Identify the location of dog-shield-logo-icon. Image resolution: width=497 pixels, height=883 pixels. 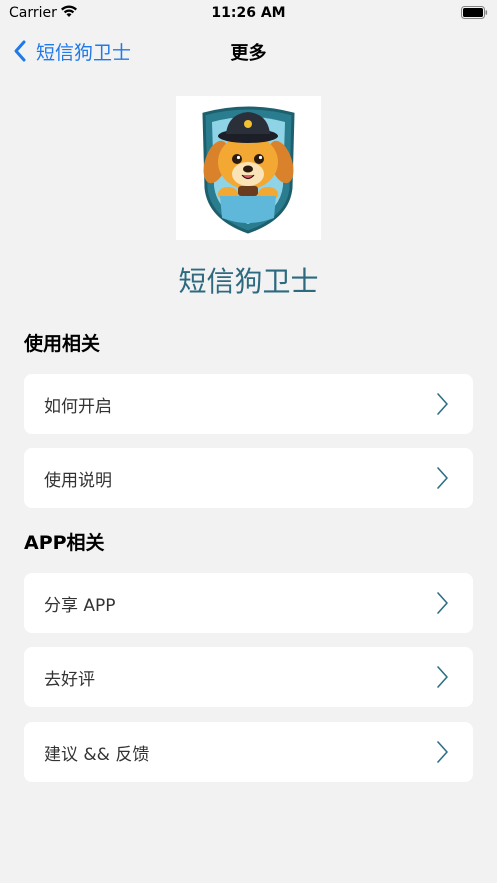
(248, 170).